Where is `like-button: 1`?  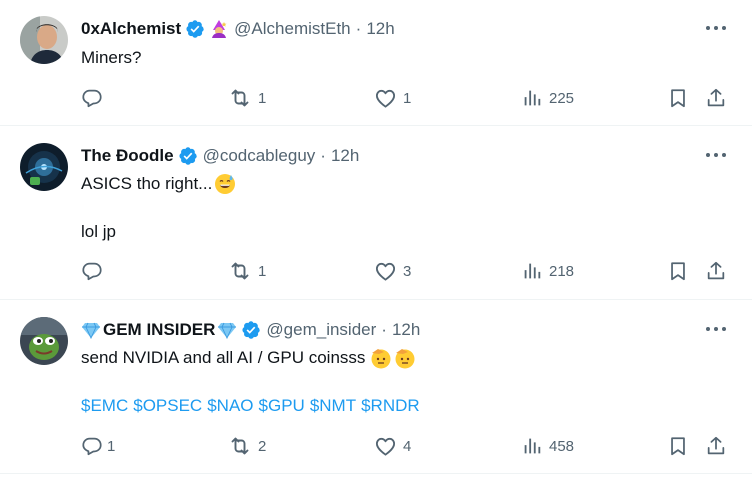 like-button: 1 is located at coordinates (392, 98).